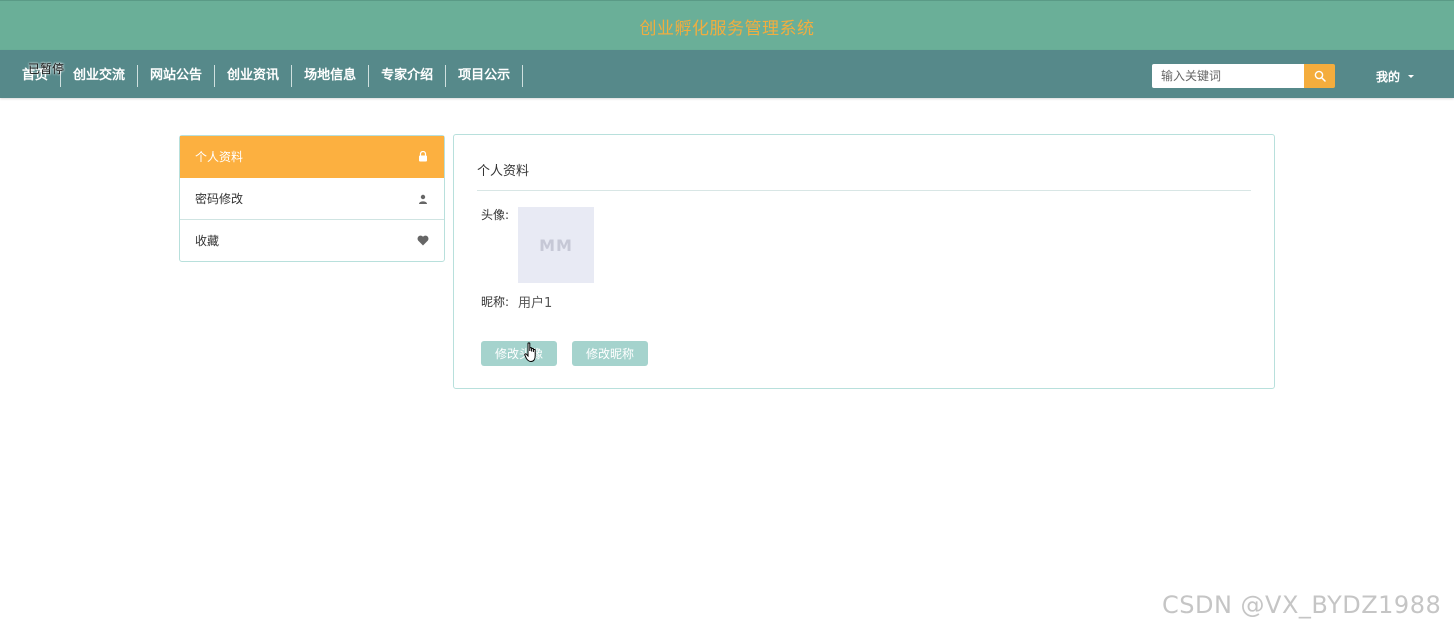 The image size is (1454, 634). What do you see at coordinates (100, 76) in the screenshot?
I see `nav-item-startup-exchange: 创业交流` at bounding box center [100, 76].